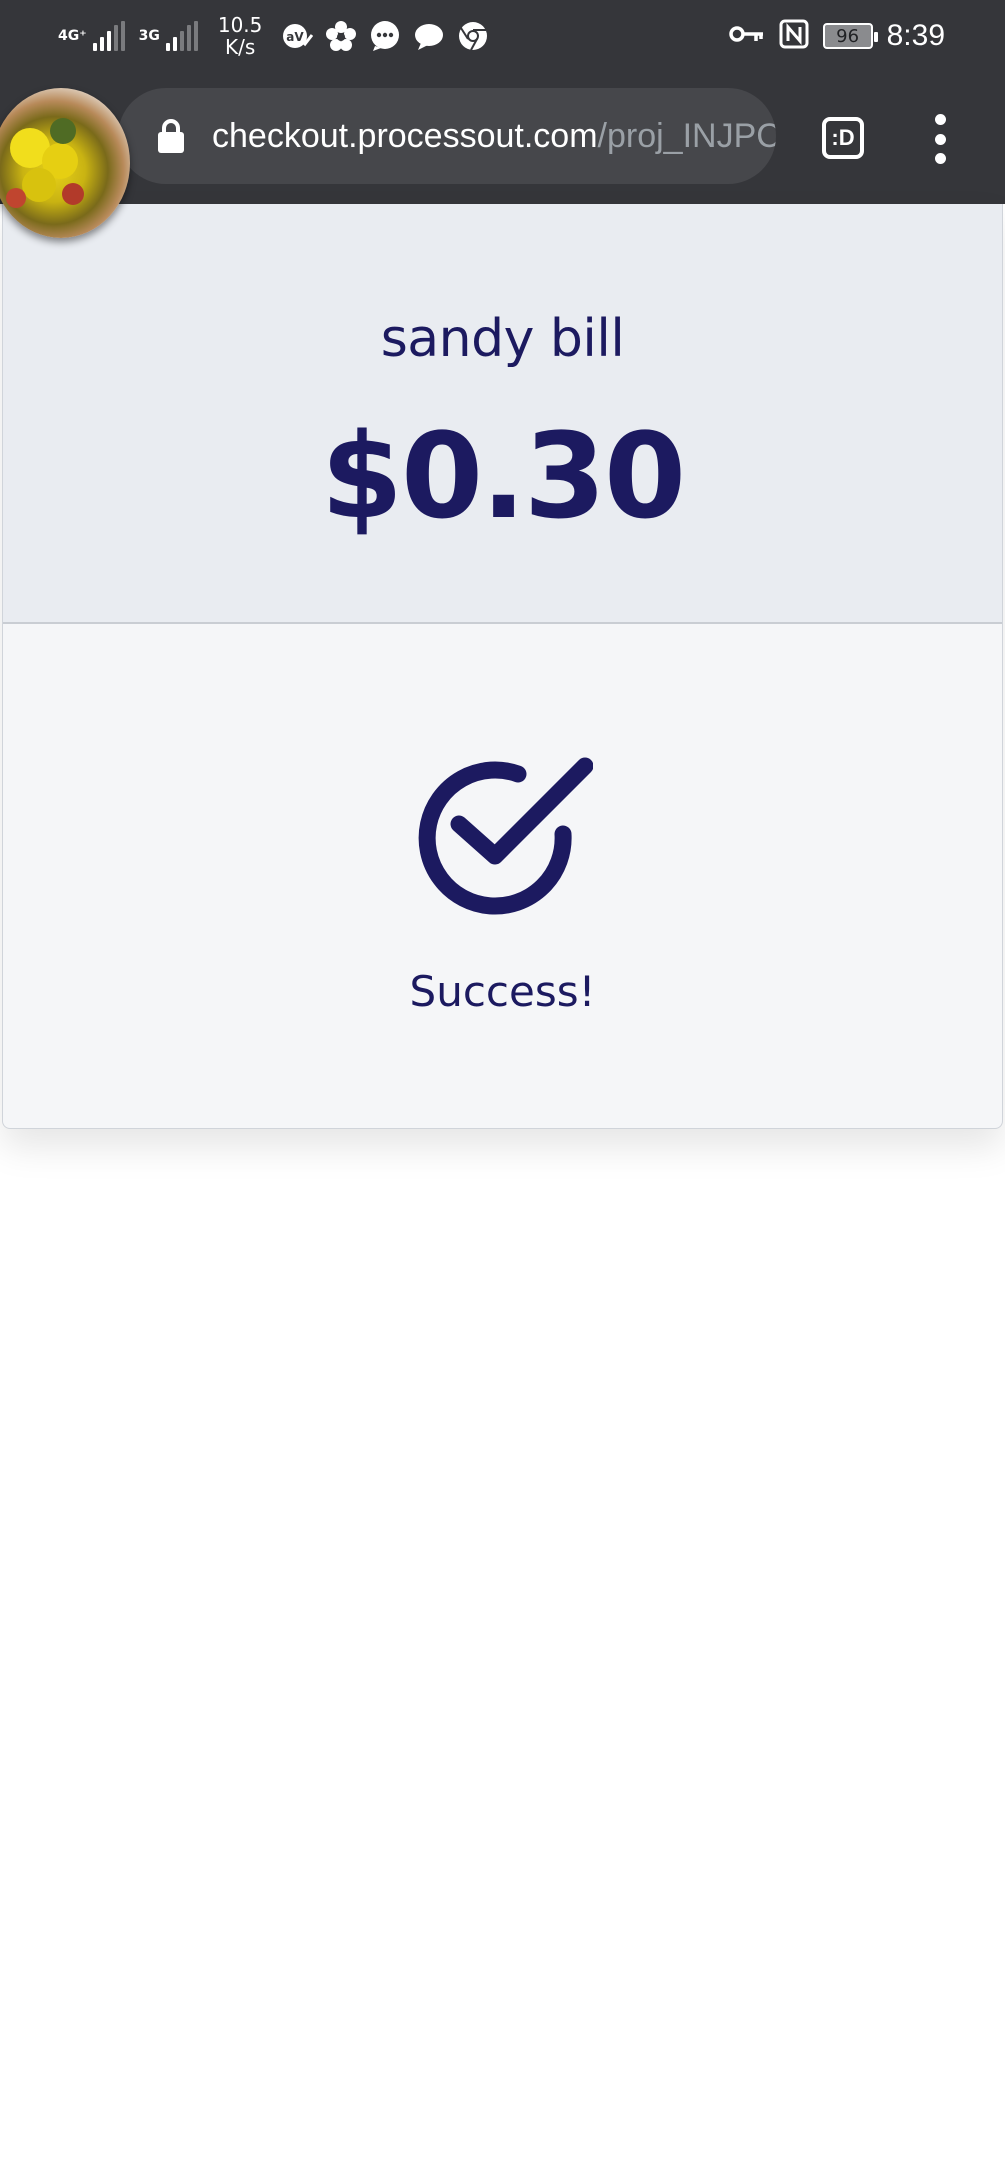  I want to click on network-speed: 10.5 K/s, so click(240, 36).